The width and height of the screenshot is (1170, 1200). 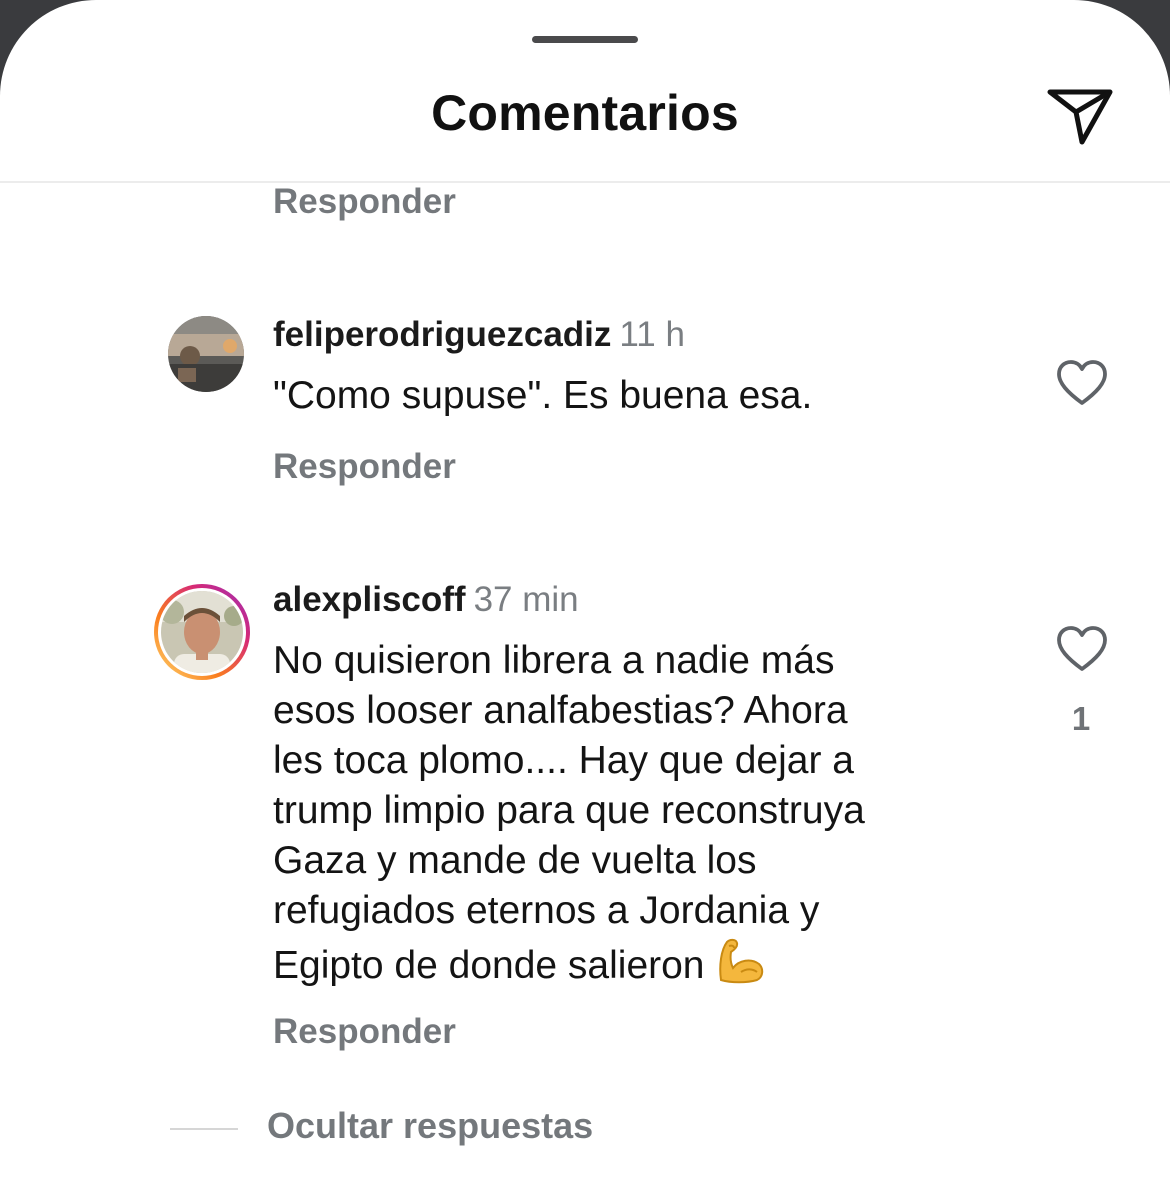 What do you see at coordinates (585, 113) in the screenshot?
I see `page-title: Comentarios` at bounding box center [585, 113].